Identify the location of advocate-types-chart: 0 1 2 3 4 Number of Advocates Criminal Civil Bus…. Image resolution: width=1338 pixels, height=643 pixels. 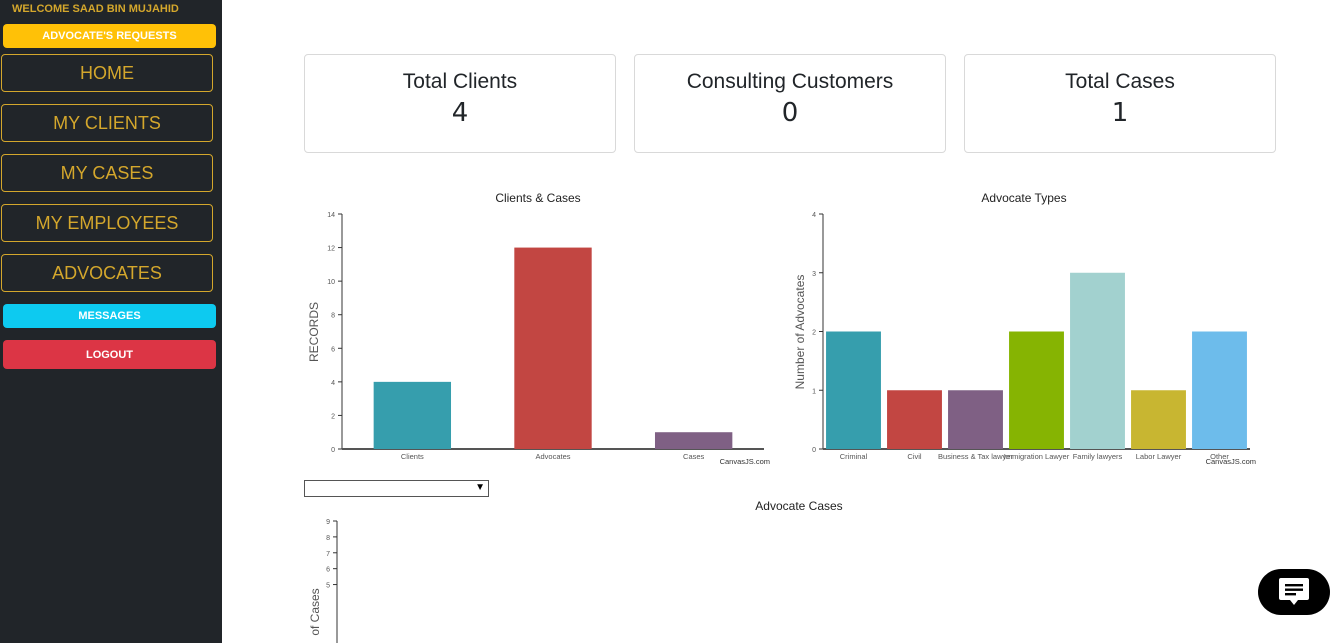
(1024, 339).